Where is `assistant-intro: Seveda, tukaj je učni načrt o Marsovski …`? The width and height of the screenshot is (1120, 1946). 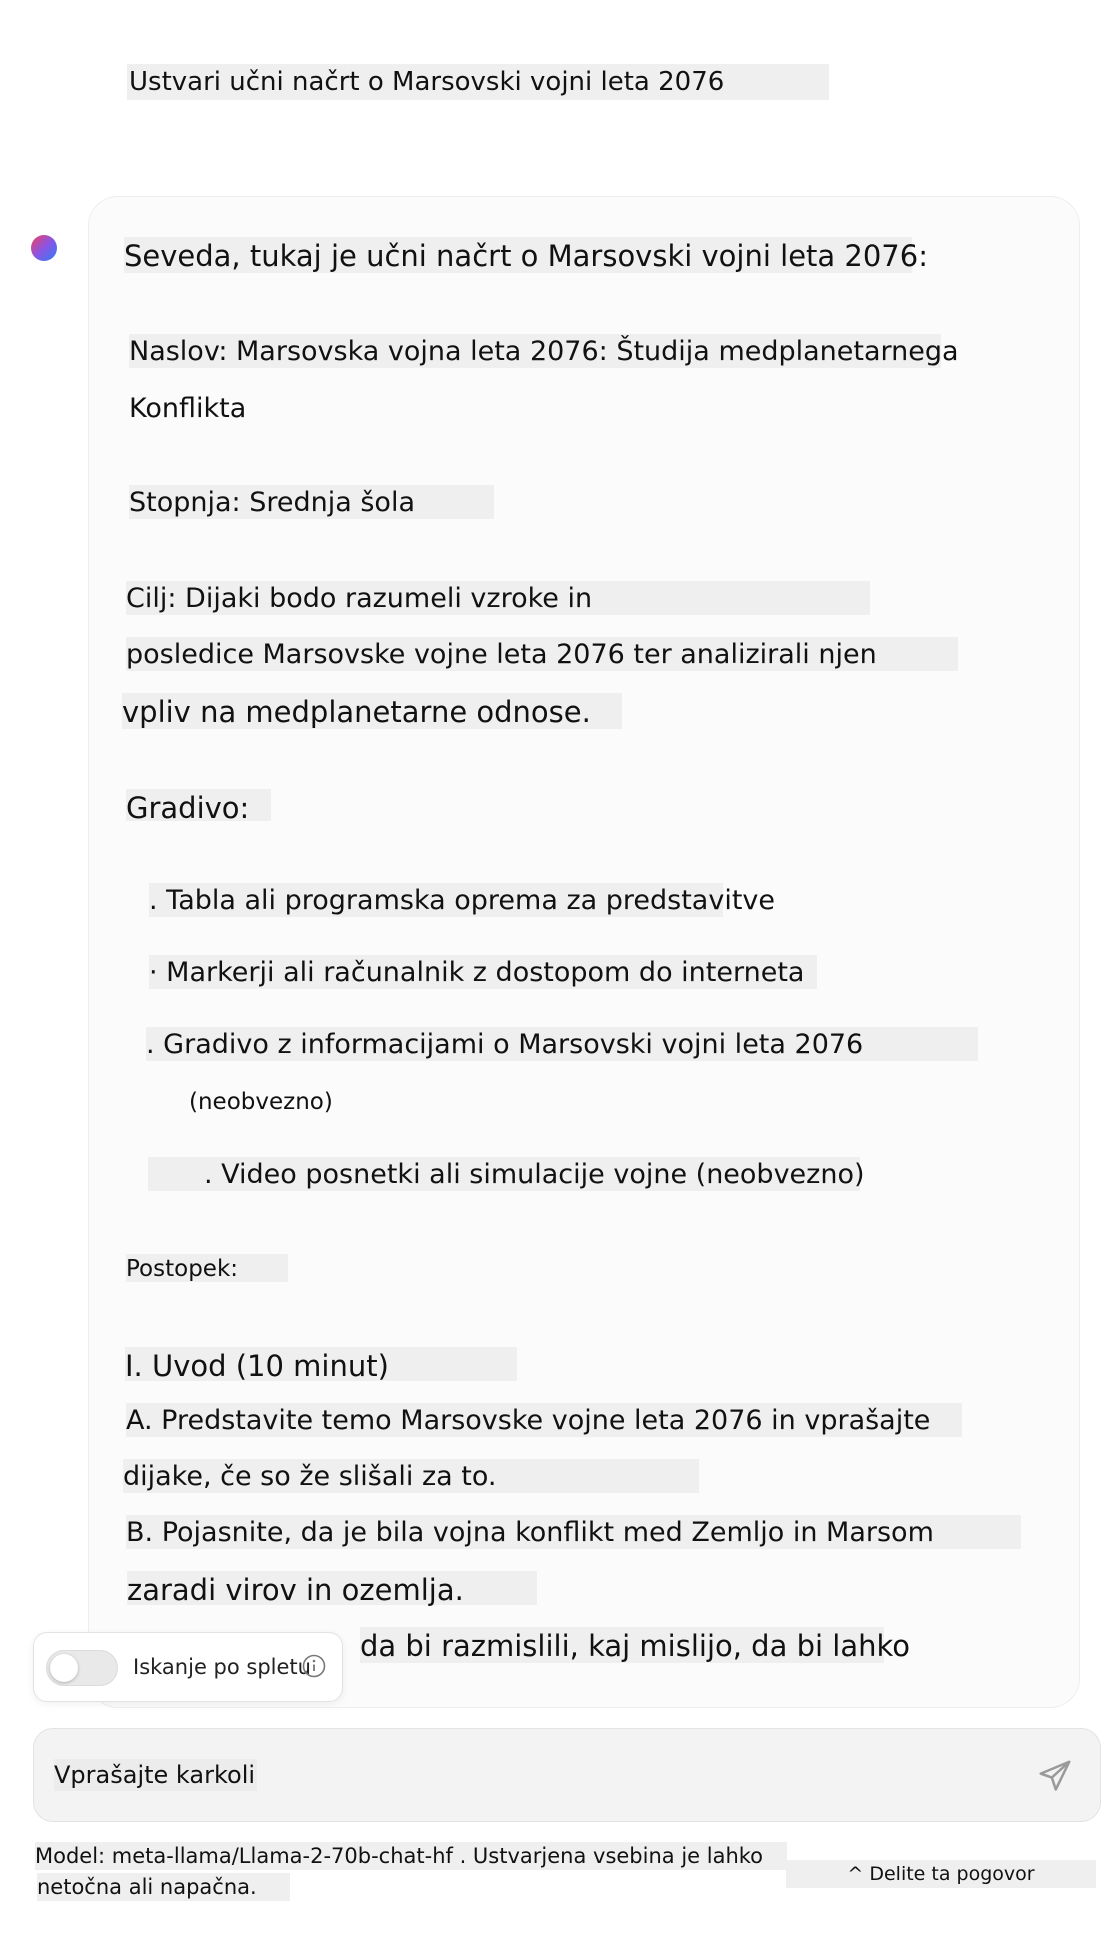
assistant-intro: Seveda, tukaj je učni načrt o Marsovski … is located at coordinates (526, 255).